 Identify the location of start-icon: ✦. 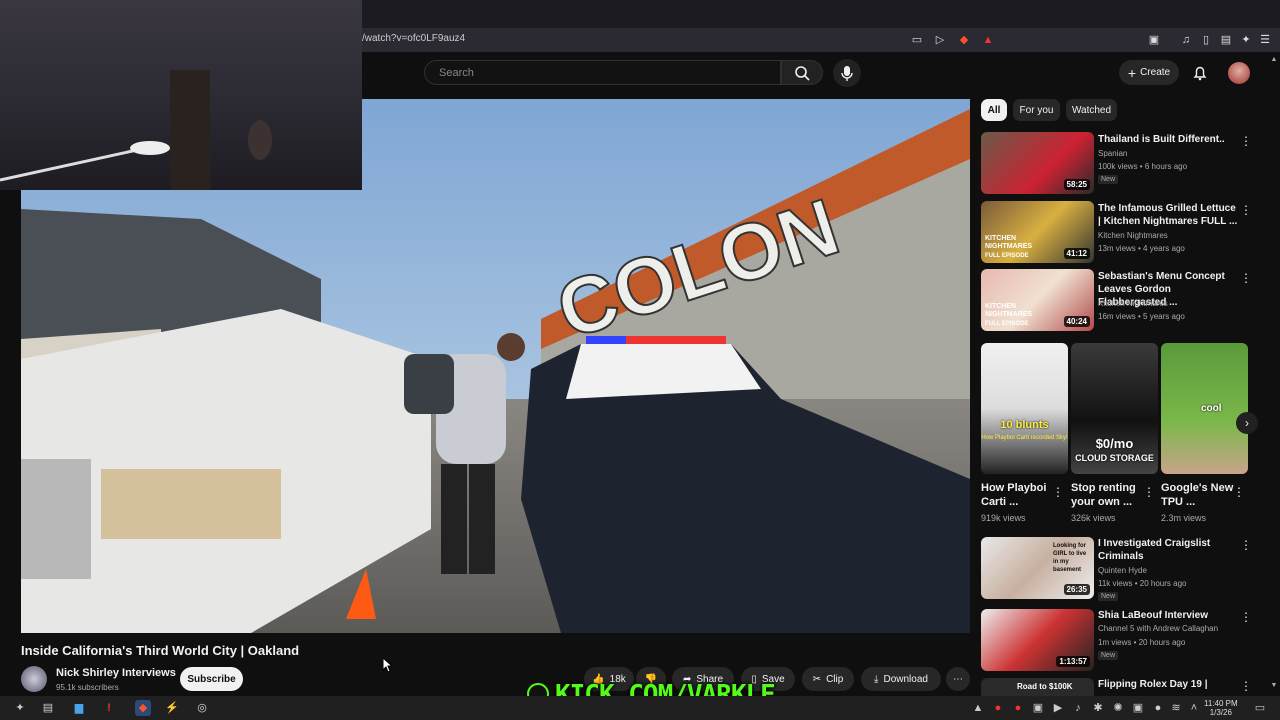
(20, 708).